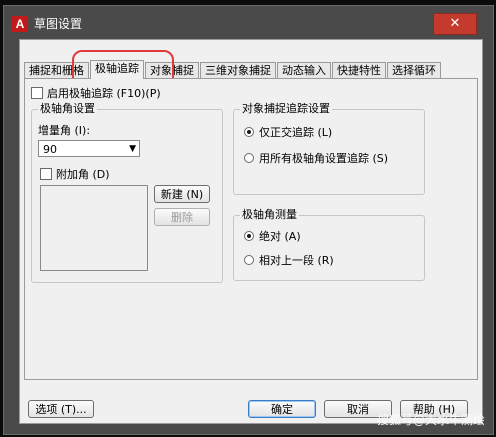 The width and height of the screenshot is (496, 437). What do you see at coordinates (249, 260) in the screenshot?
I see `relative-radio` at bounding box center [249, 260].